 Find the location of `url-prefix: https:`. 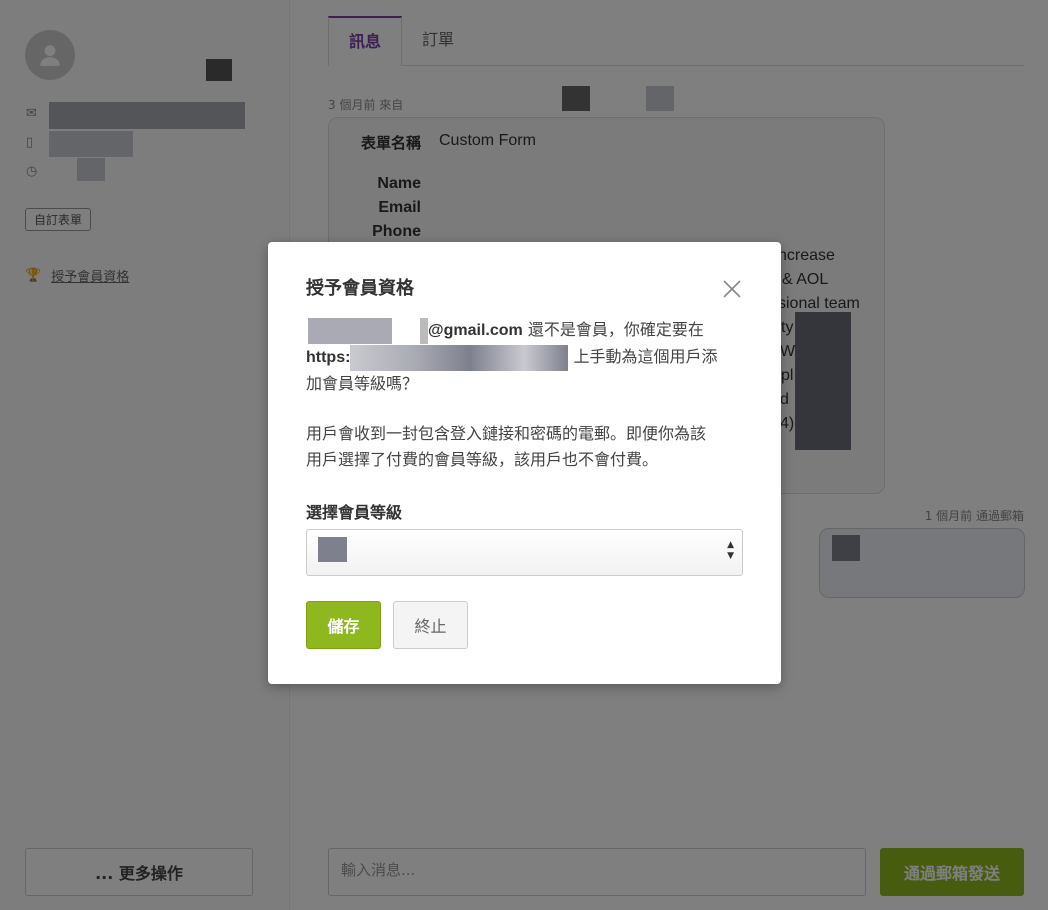

url-prefix: https: is located at coordinates (328, 357).